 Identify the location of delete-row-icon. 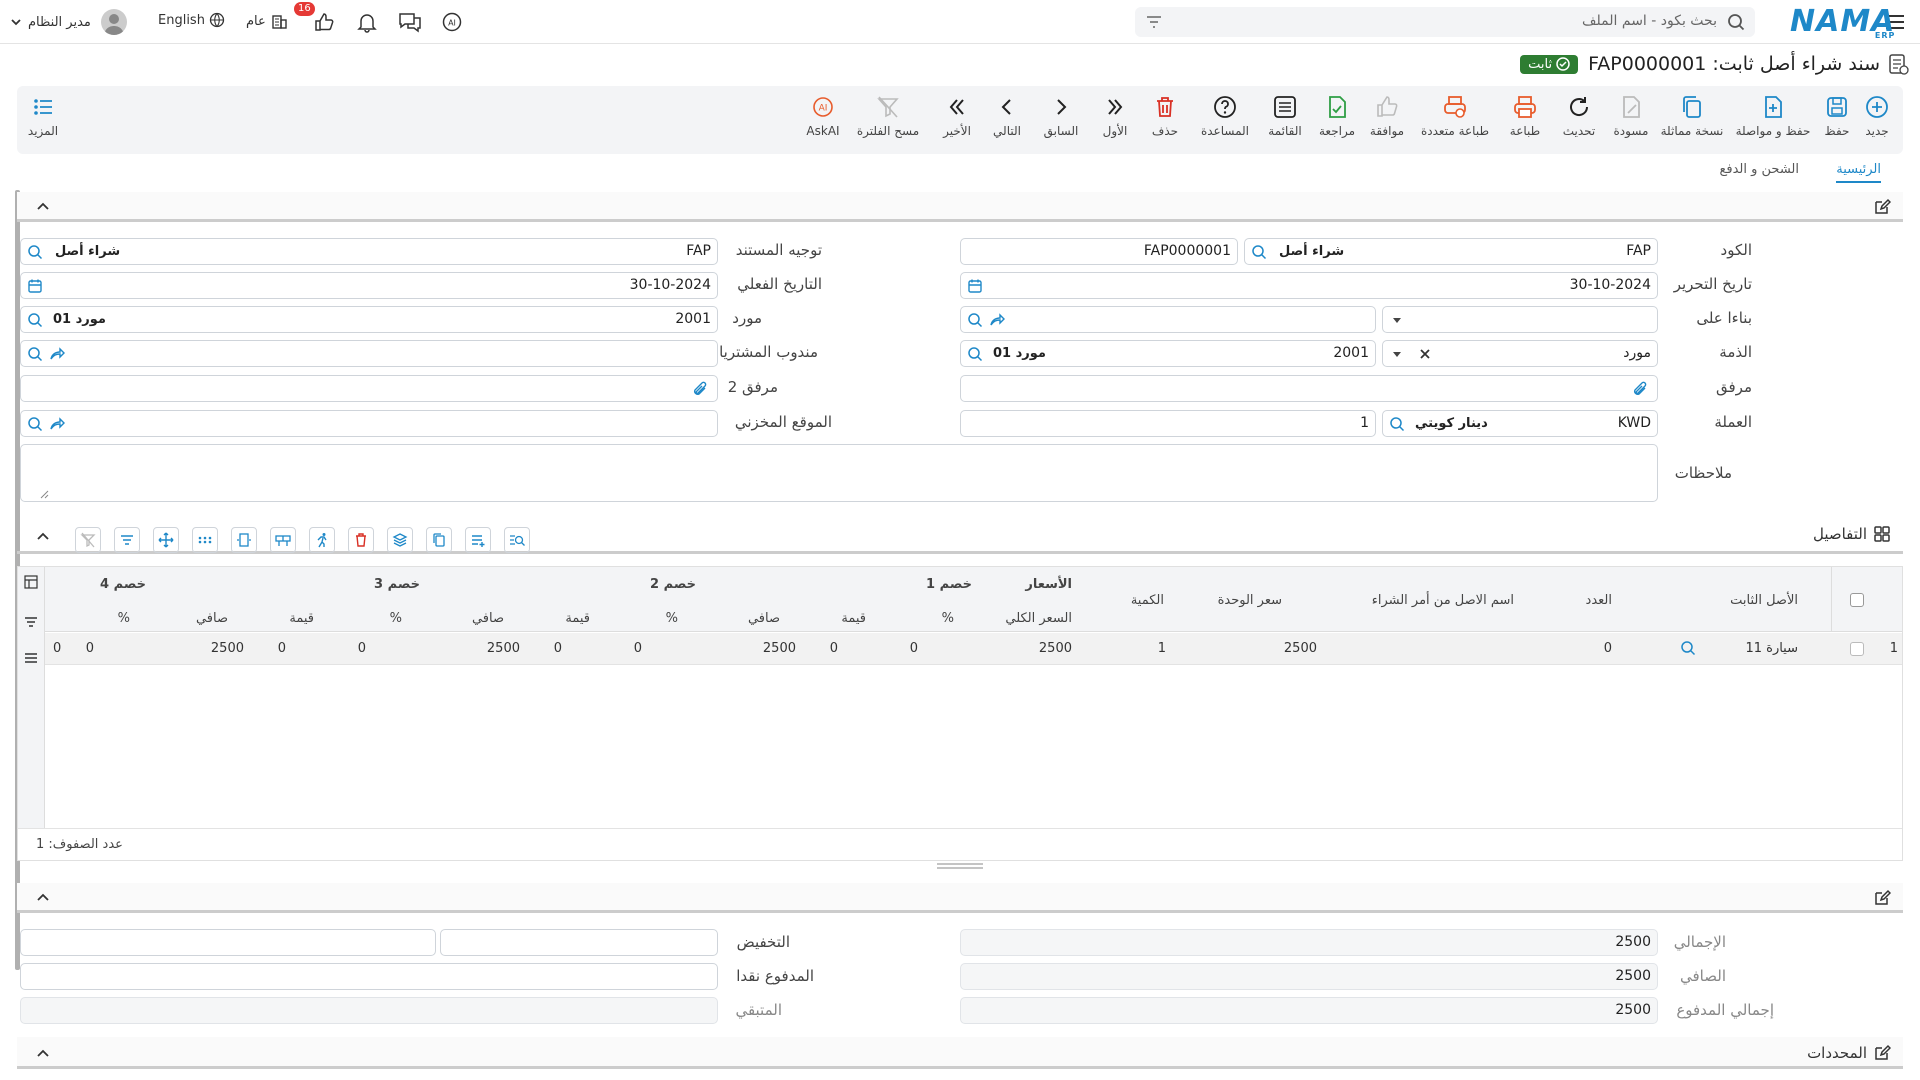
(361, 540).